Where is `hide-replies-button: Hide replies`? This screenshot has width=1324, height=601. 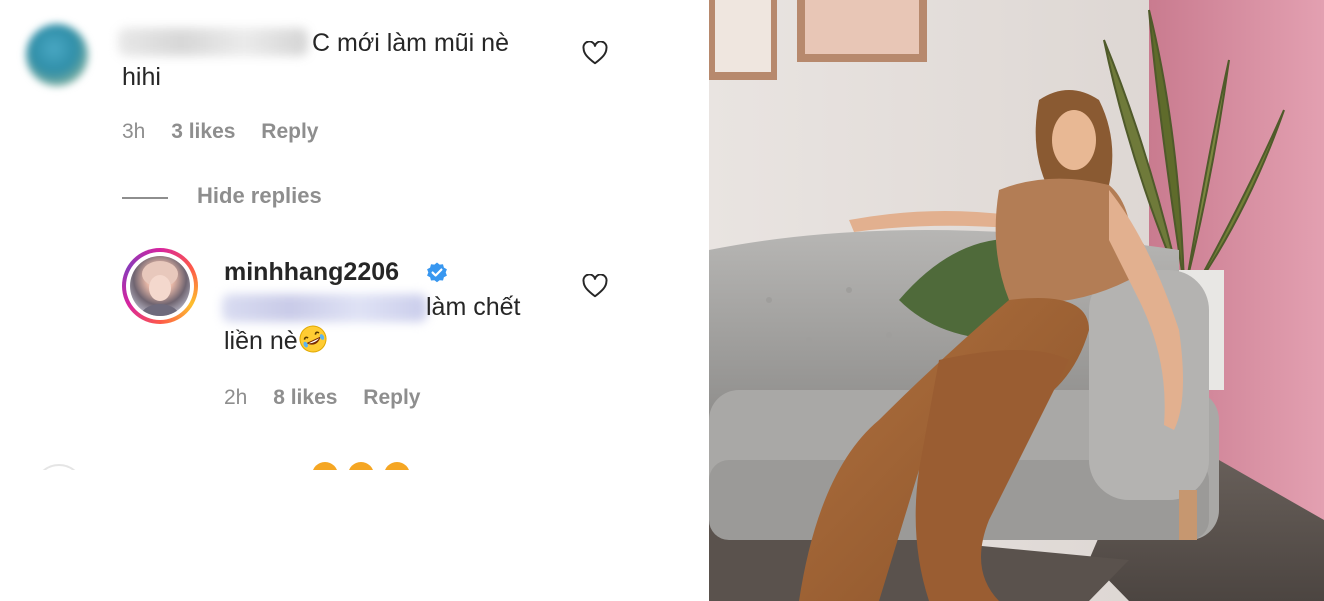
hide-replies-button: Hide replies is located at coordinates (259, 196).